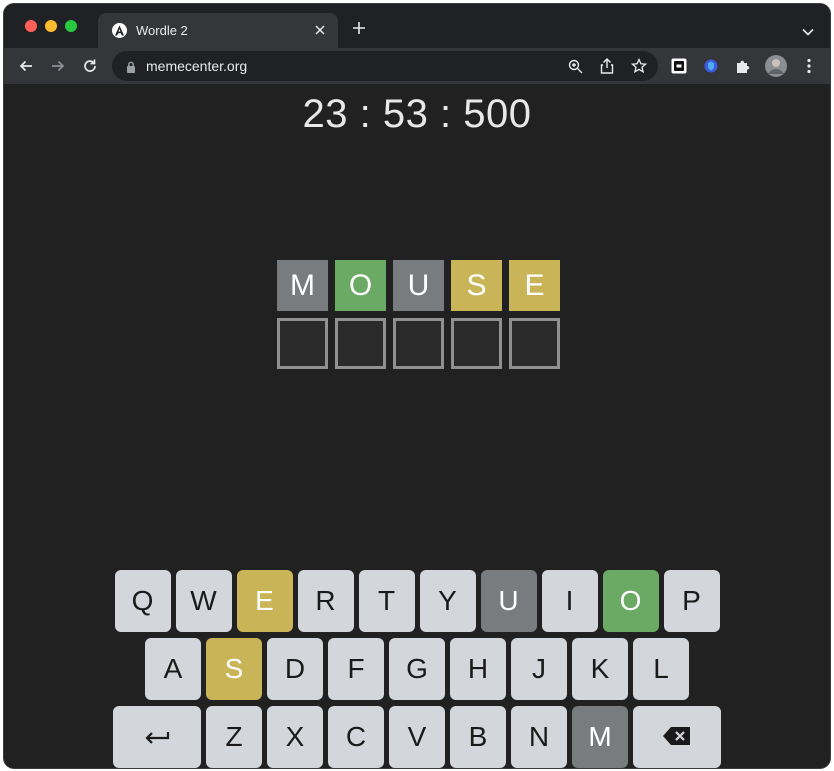 Image resolution: width=834 pixels, height=771 pixels. I want to click on key-c: C, so click(356, 737).